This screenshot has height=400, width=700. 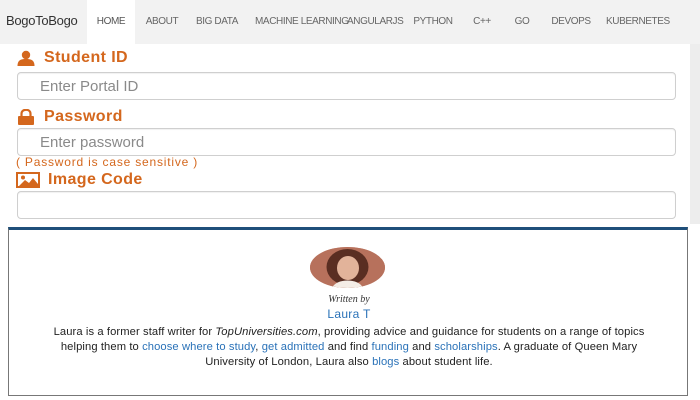 I want to click on bio-text: and, so click(x=421, y=347).